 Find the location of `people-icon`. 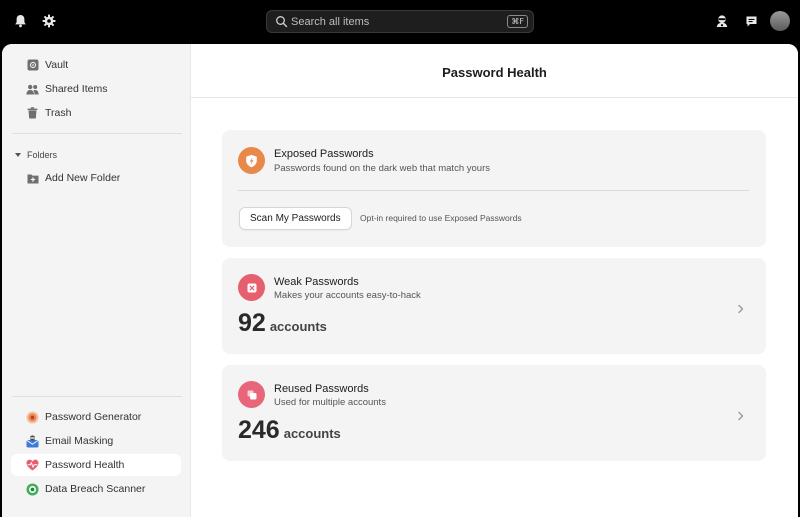

people-icon is located at coordinates (32, 89).